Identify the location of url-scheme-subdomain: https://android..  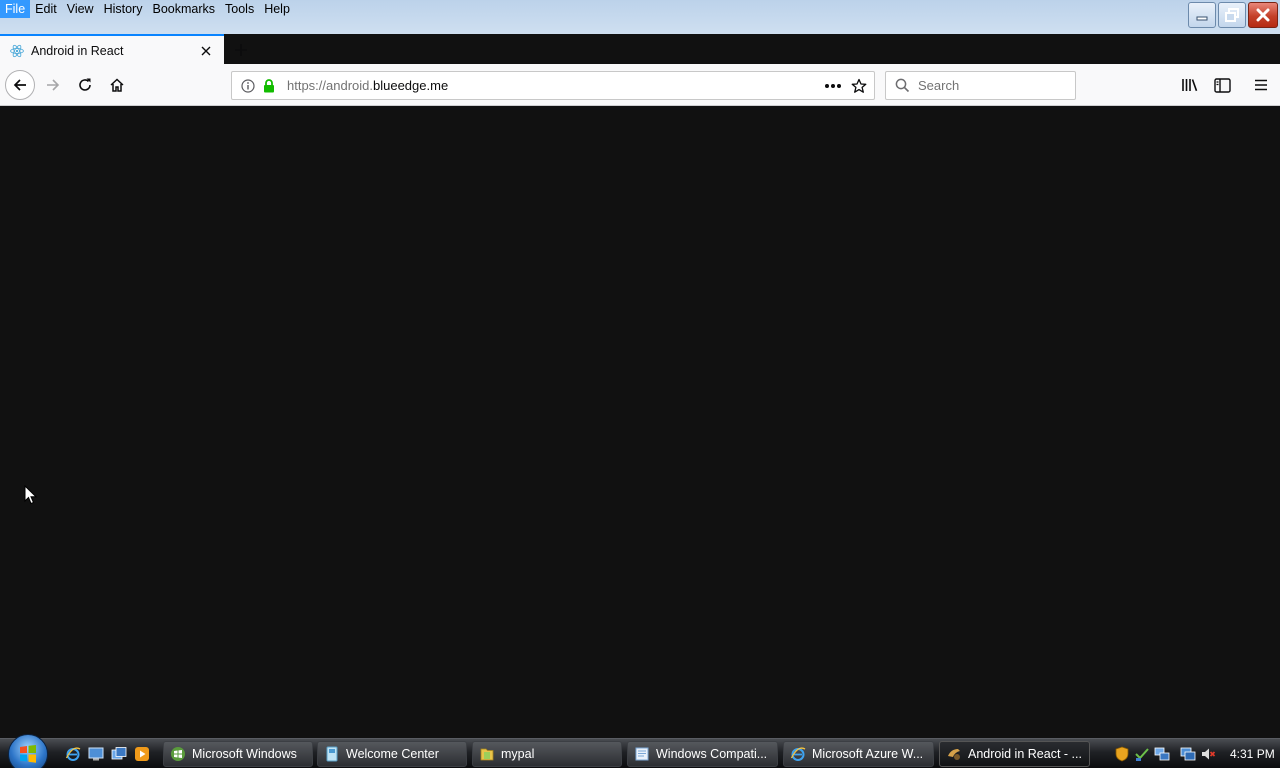
(330, 85).